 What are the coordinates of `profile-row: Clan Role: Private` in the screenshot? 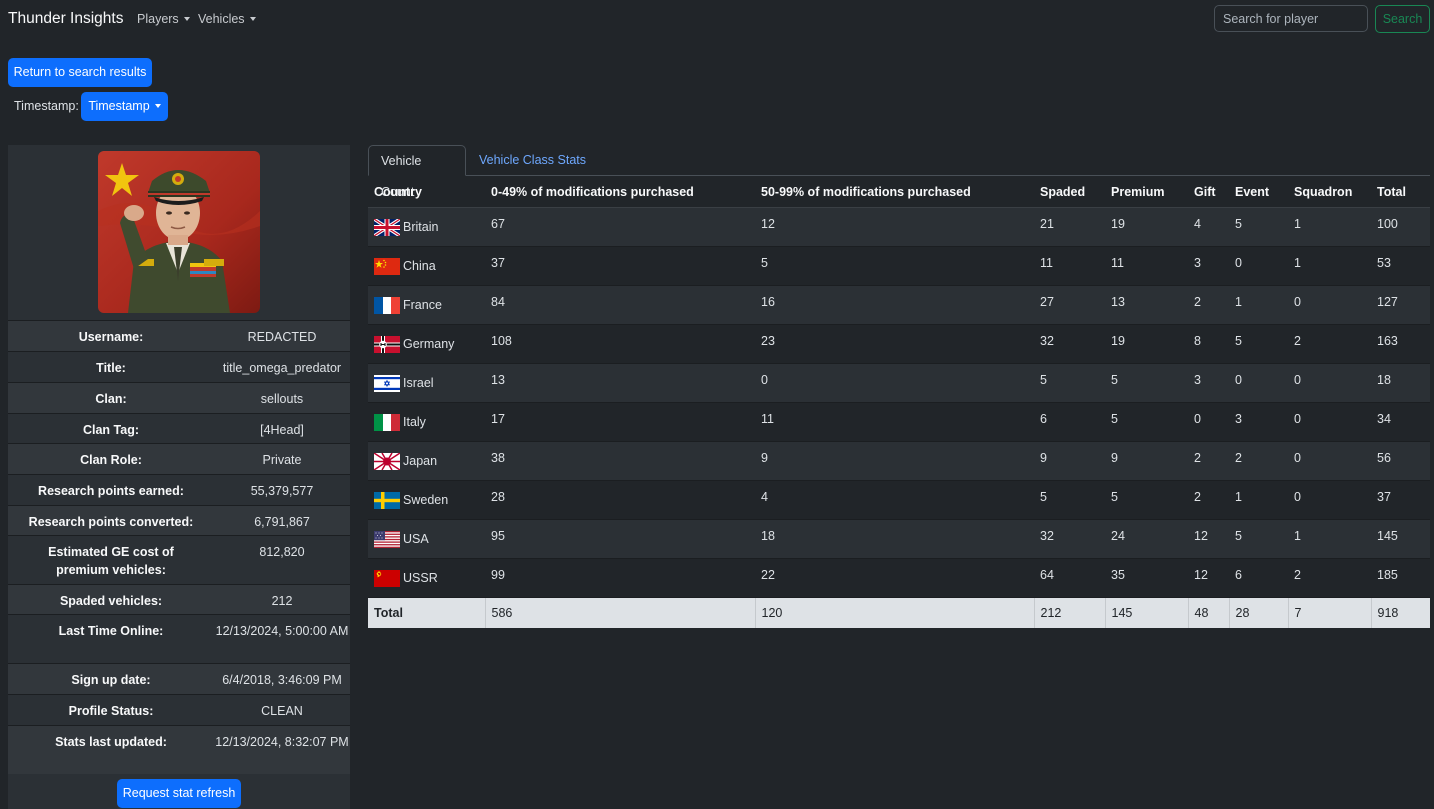 It's located at (179, 458).